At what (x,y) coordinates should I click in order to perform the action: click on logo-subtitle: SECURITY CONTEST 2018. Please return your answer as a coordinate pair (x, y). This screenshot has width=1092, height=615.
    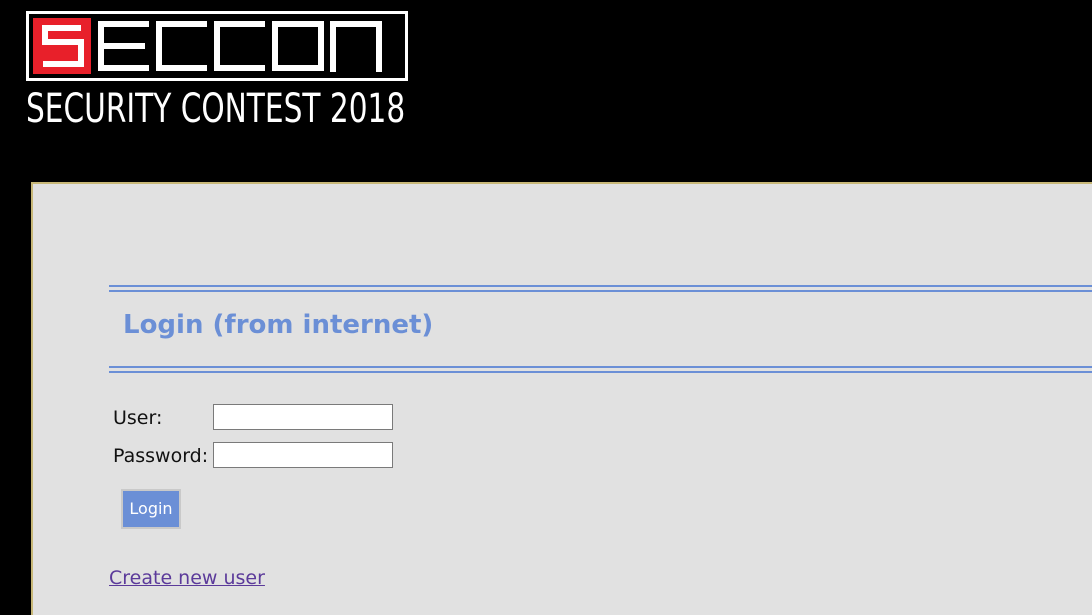
    Looking at the image, I should click on (218, 109).